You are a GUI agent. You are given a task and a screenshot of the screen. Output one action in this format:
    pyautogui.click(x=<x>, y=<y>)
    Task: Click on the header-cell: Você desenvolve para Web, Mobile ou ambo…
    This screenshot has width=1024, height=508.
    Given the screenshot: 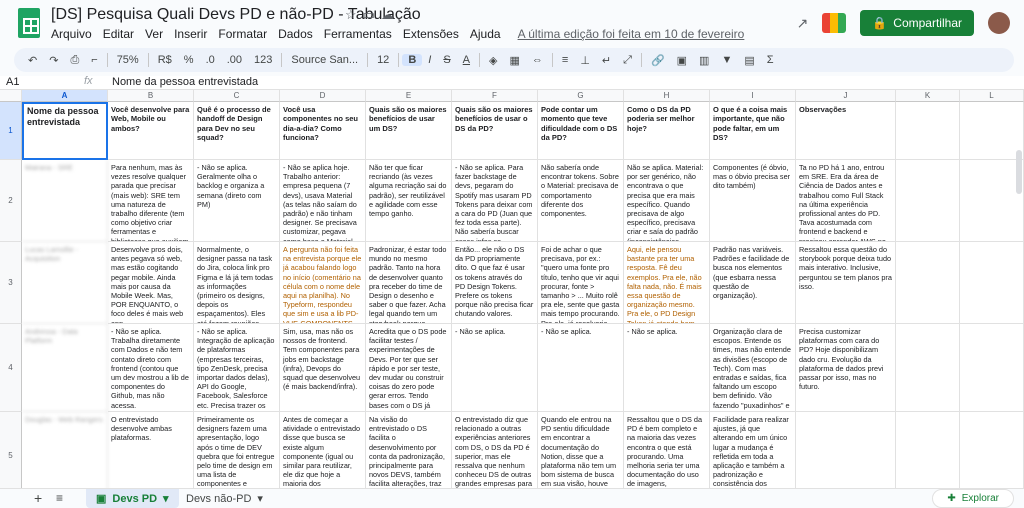 What is the action you would take?
    pyautogui.click(x=151, y=131)
    